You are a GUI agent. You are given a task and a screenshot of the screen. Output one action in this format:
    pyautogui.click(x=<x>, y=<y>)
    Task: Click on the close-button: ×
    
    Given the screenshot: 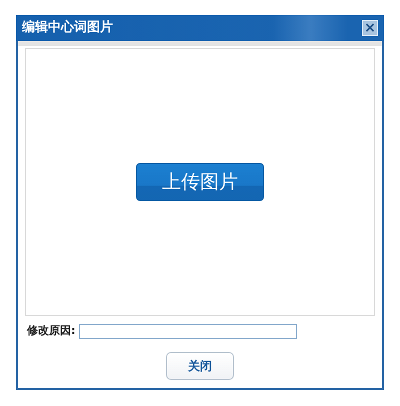 What is the action you would take?
    pyautogui.click(x=370, y=28)
    